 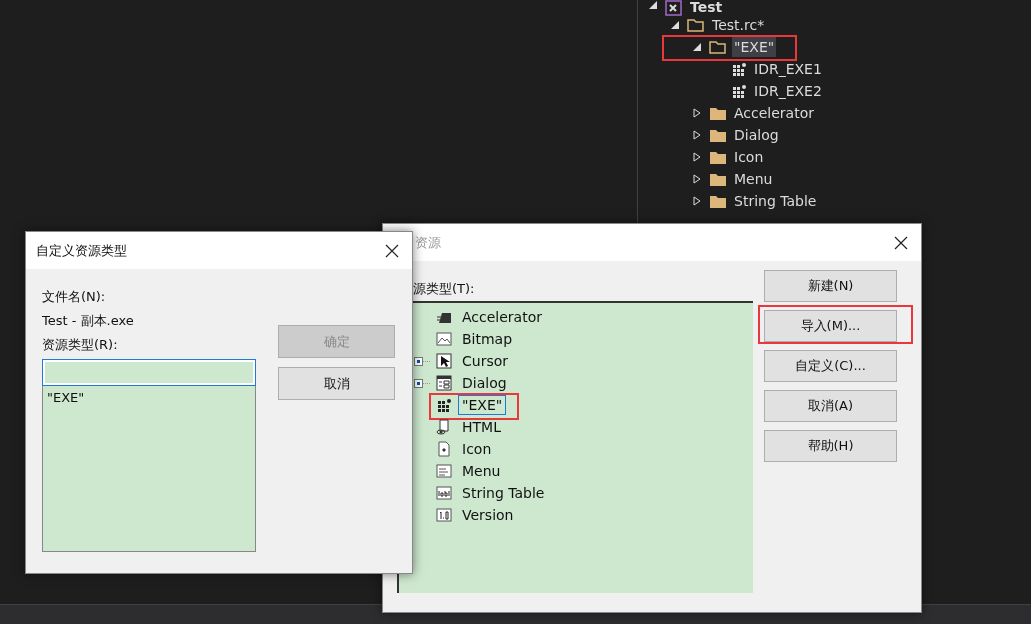 What do you see at coordinates (774, 113) in the screenshot?
I see `tree-item-label: Accelerator` at bounding box center [774, 113].